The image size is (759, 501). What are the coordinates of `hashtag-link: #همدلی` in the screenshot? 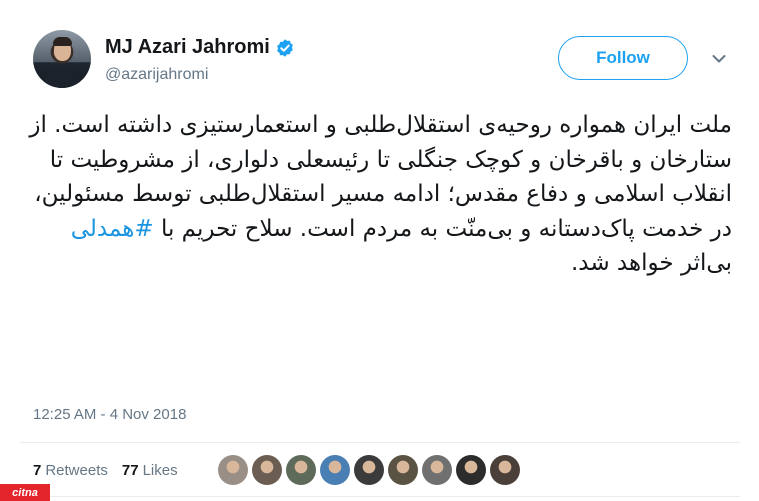 It's located at (112, 229).